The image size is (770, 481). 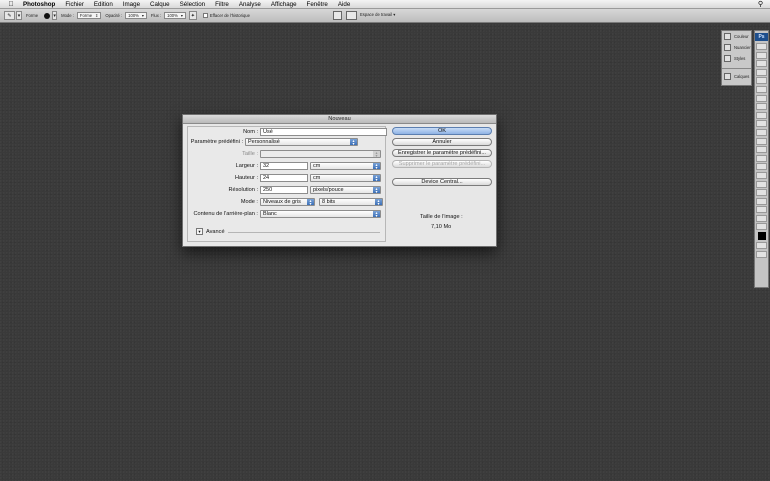 I want to click on background-select: Blanc ▴ ▾, so click(x=320, y=214).